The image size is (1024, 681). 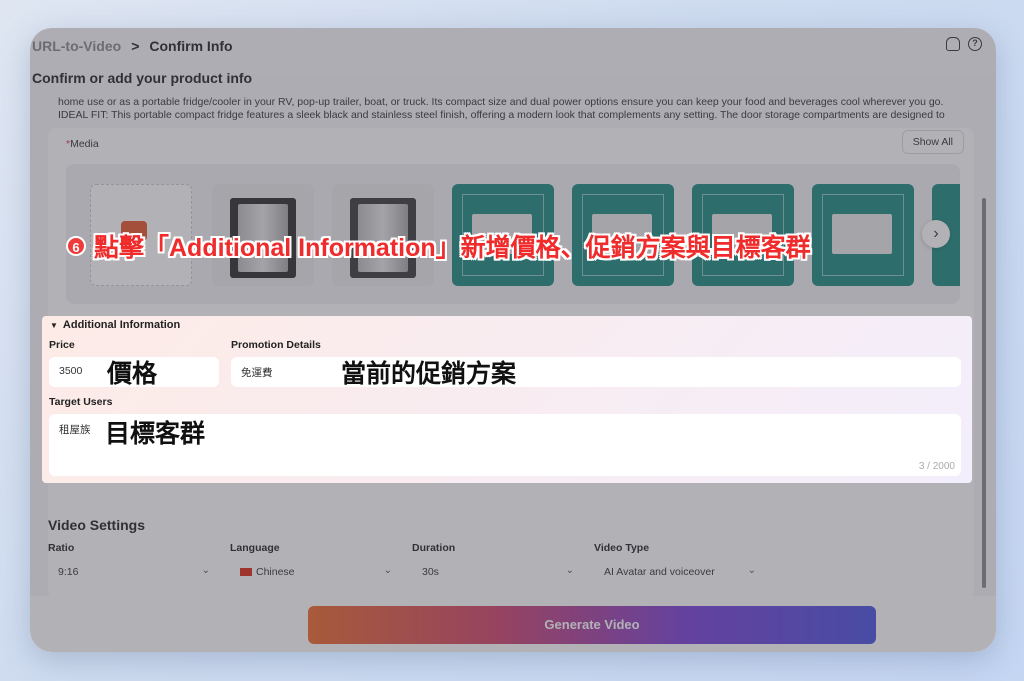 What do you see at coordinates (452, 248) in the screenshot?
I see `step-instruction: 點擊「Additional Information」新增價格、促銷方案與目標客群` at bounding box center [452, 248].